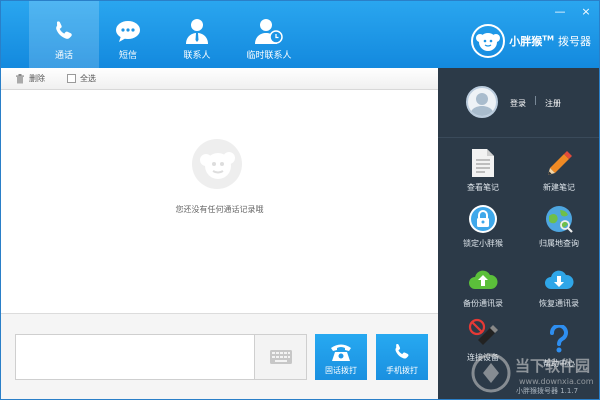 This screenshot has height=400, width=600. I want to click on watermark: 当下软件园 www.downxia.com, so click(535, 376).